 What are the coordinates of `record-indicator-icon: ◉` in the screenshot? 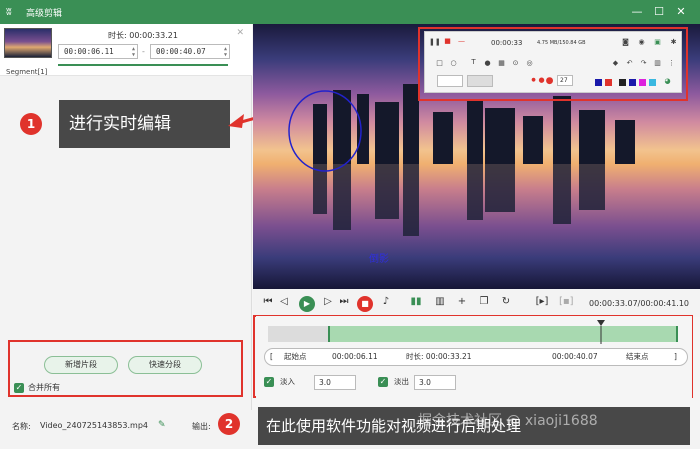 It's located at (641, 42).